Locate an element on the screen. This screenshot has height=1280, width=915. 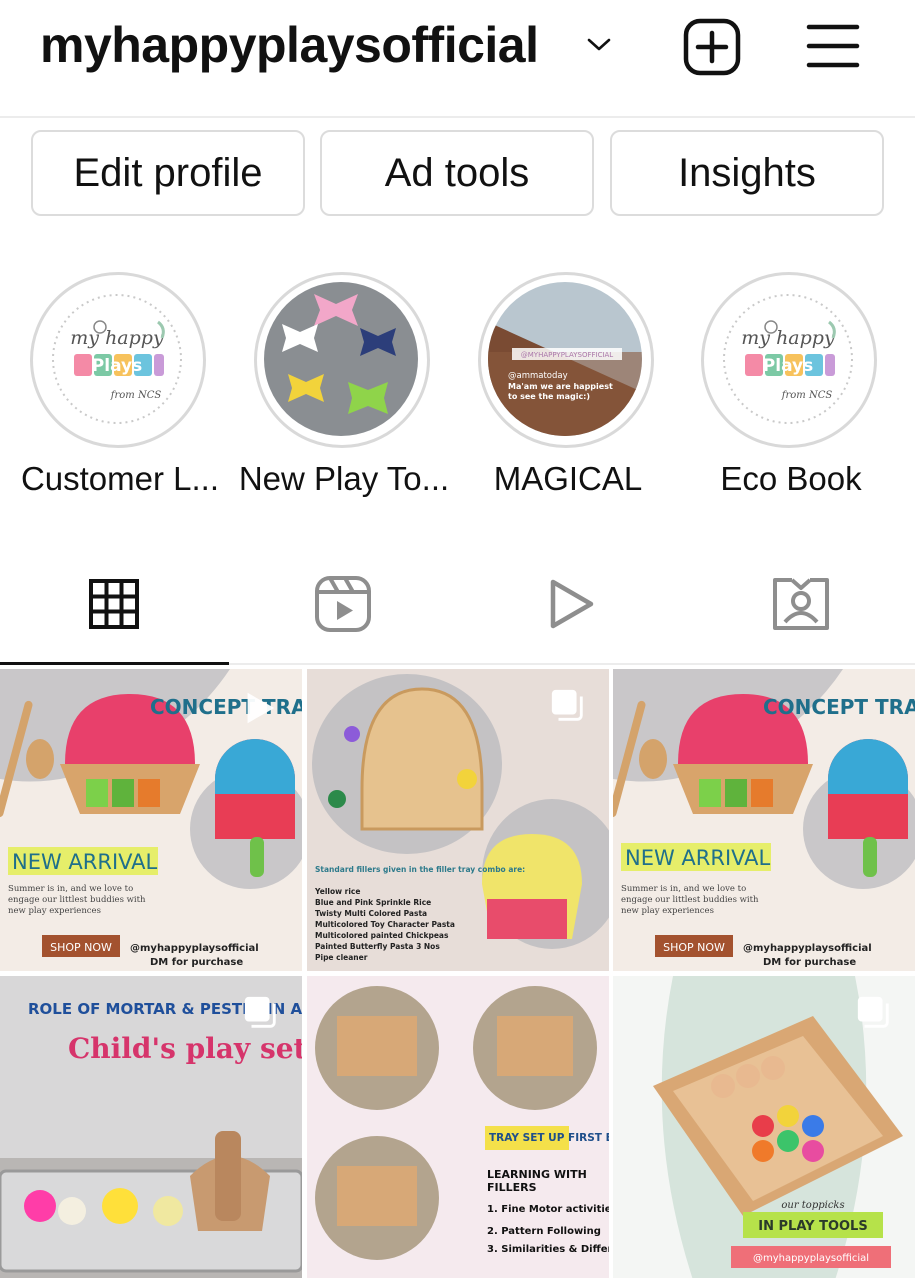
grid-icon is located at coordinates (114, 604).